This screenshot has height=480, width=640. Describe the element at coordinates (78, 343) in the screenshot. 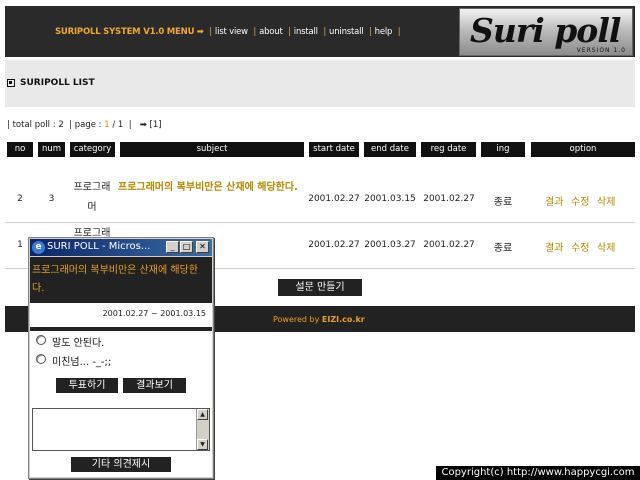

I see `option-label-1: 말도 안된다.` at that location.